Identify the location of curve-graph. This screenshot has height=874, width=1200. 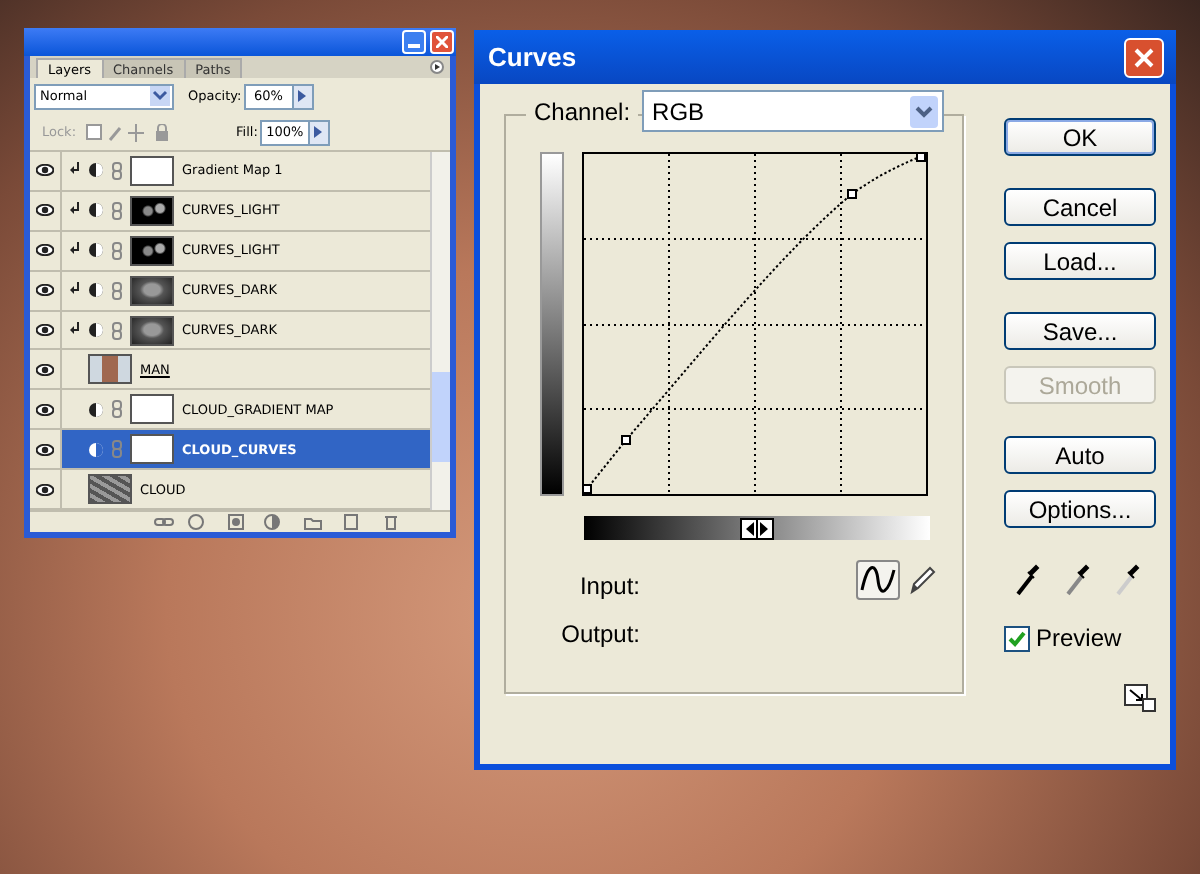
(755, 324).